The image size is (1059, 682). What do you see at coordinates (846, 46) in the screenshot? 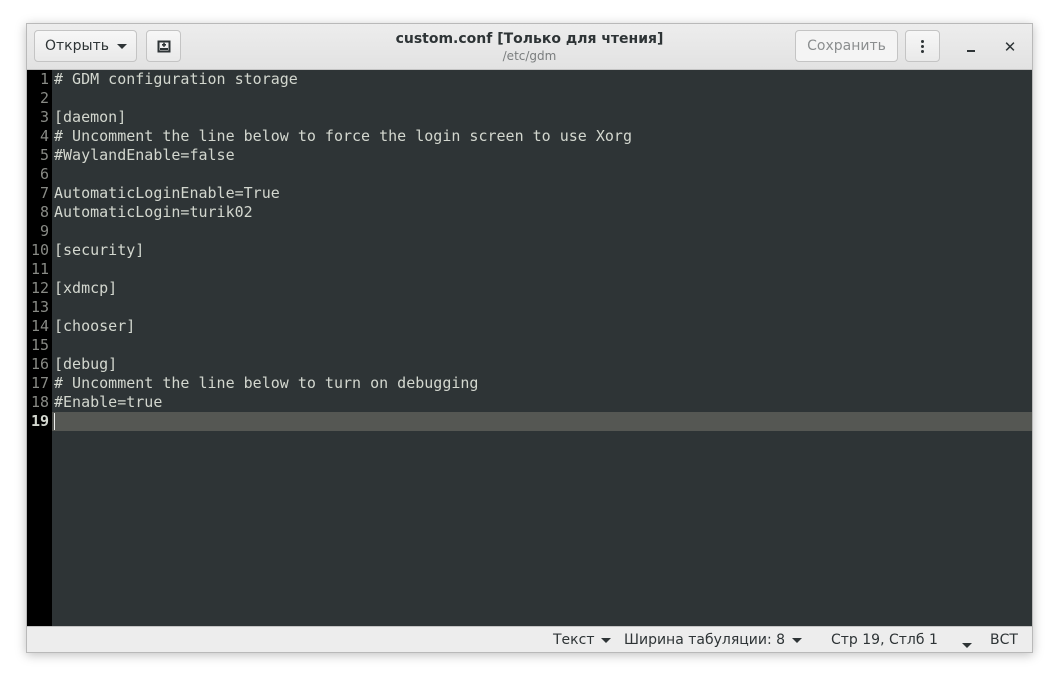
I see `save-button: Сохранить` at bounding box center [846, 46].